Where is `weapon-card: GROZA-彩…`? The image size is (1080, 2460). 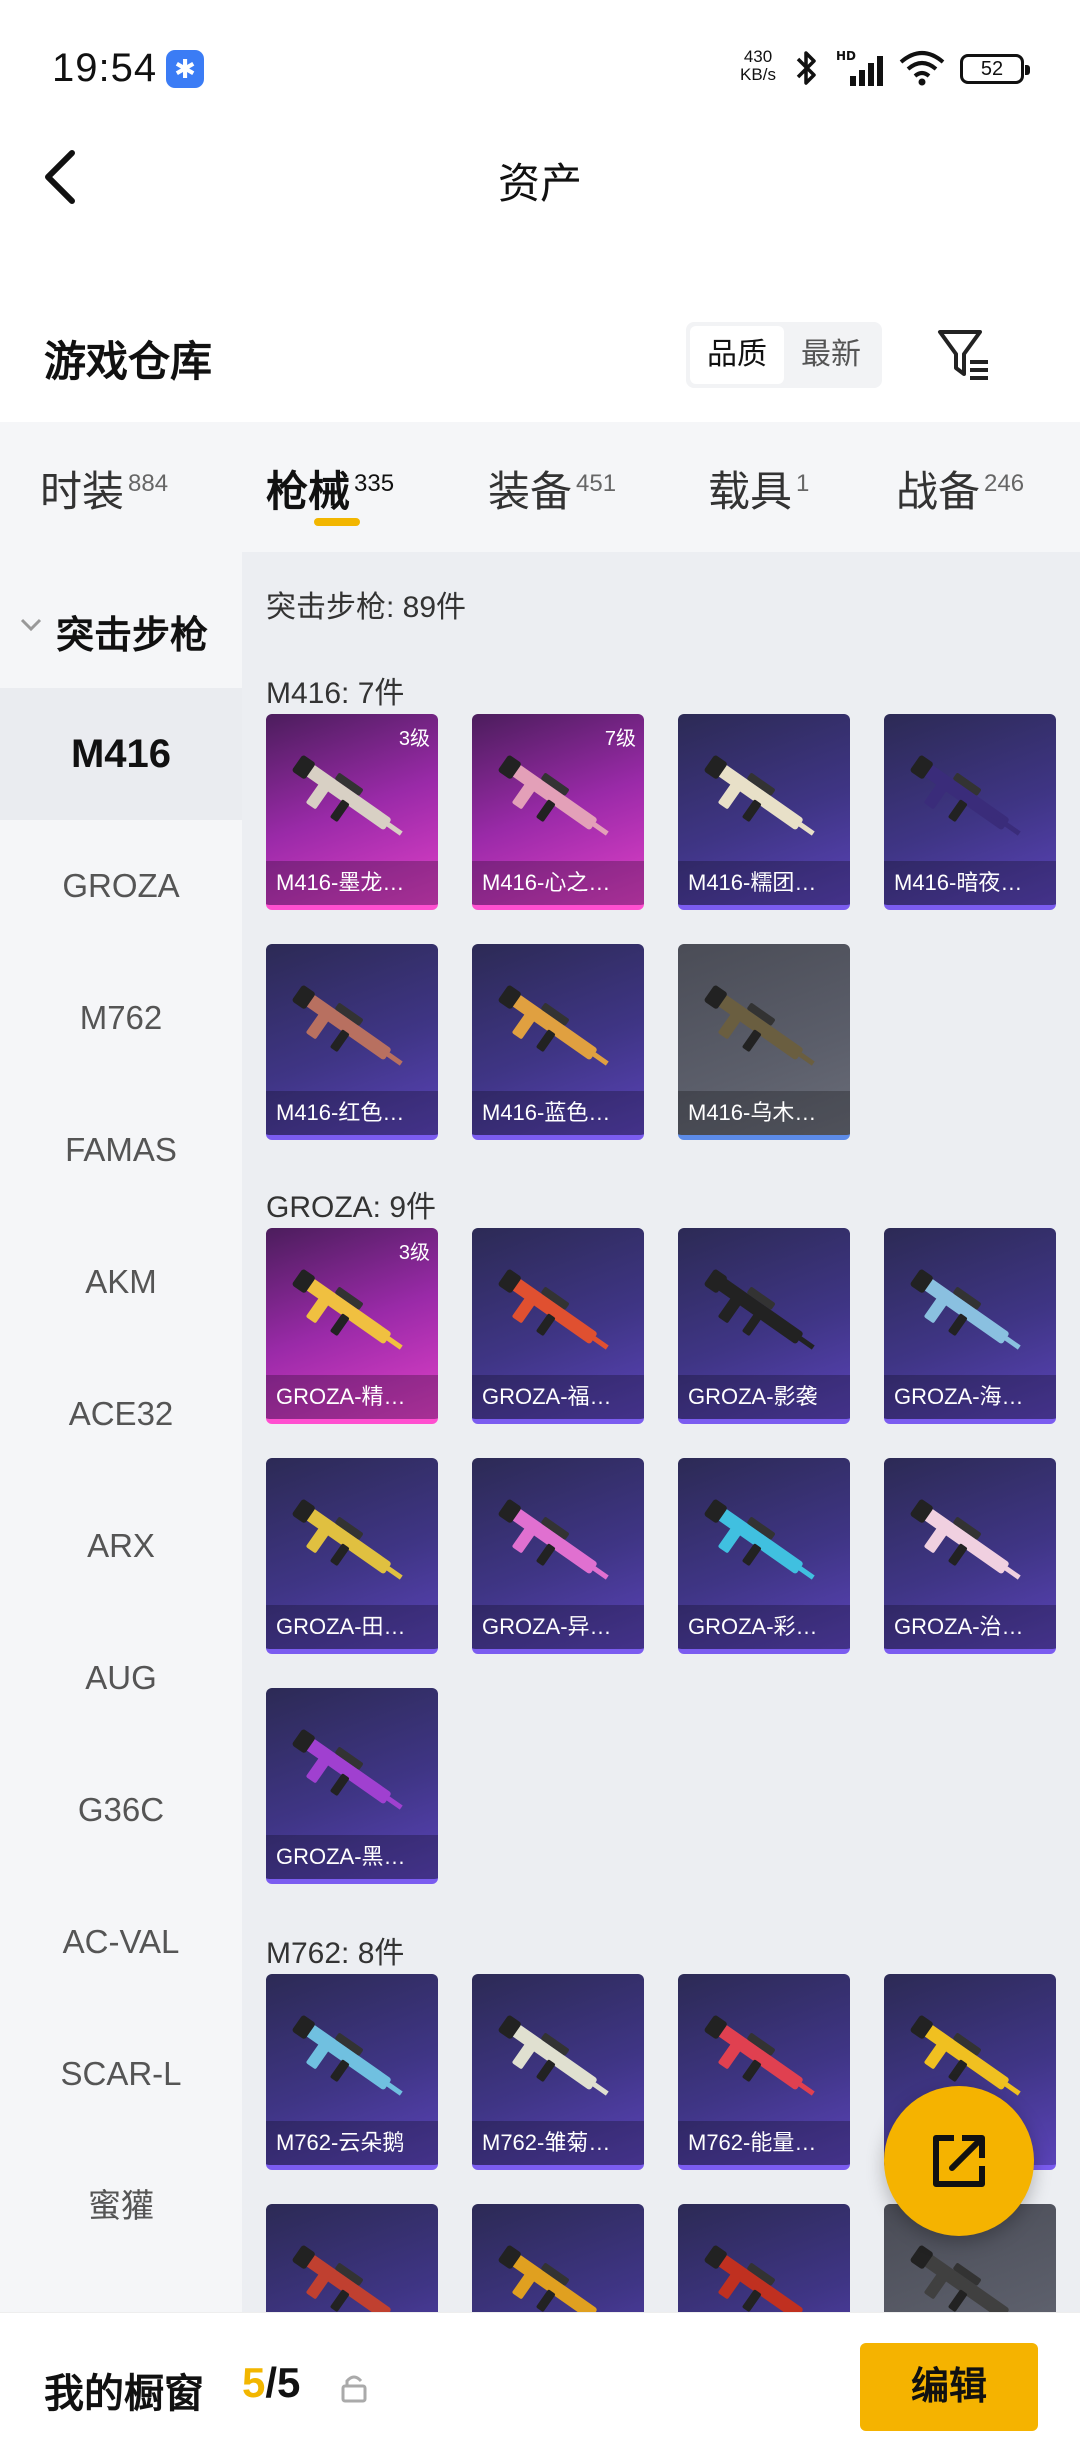
weapon-card: GROZA-彩… is located at coordinates (764, 1556).